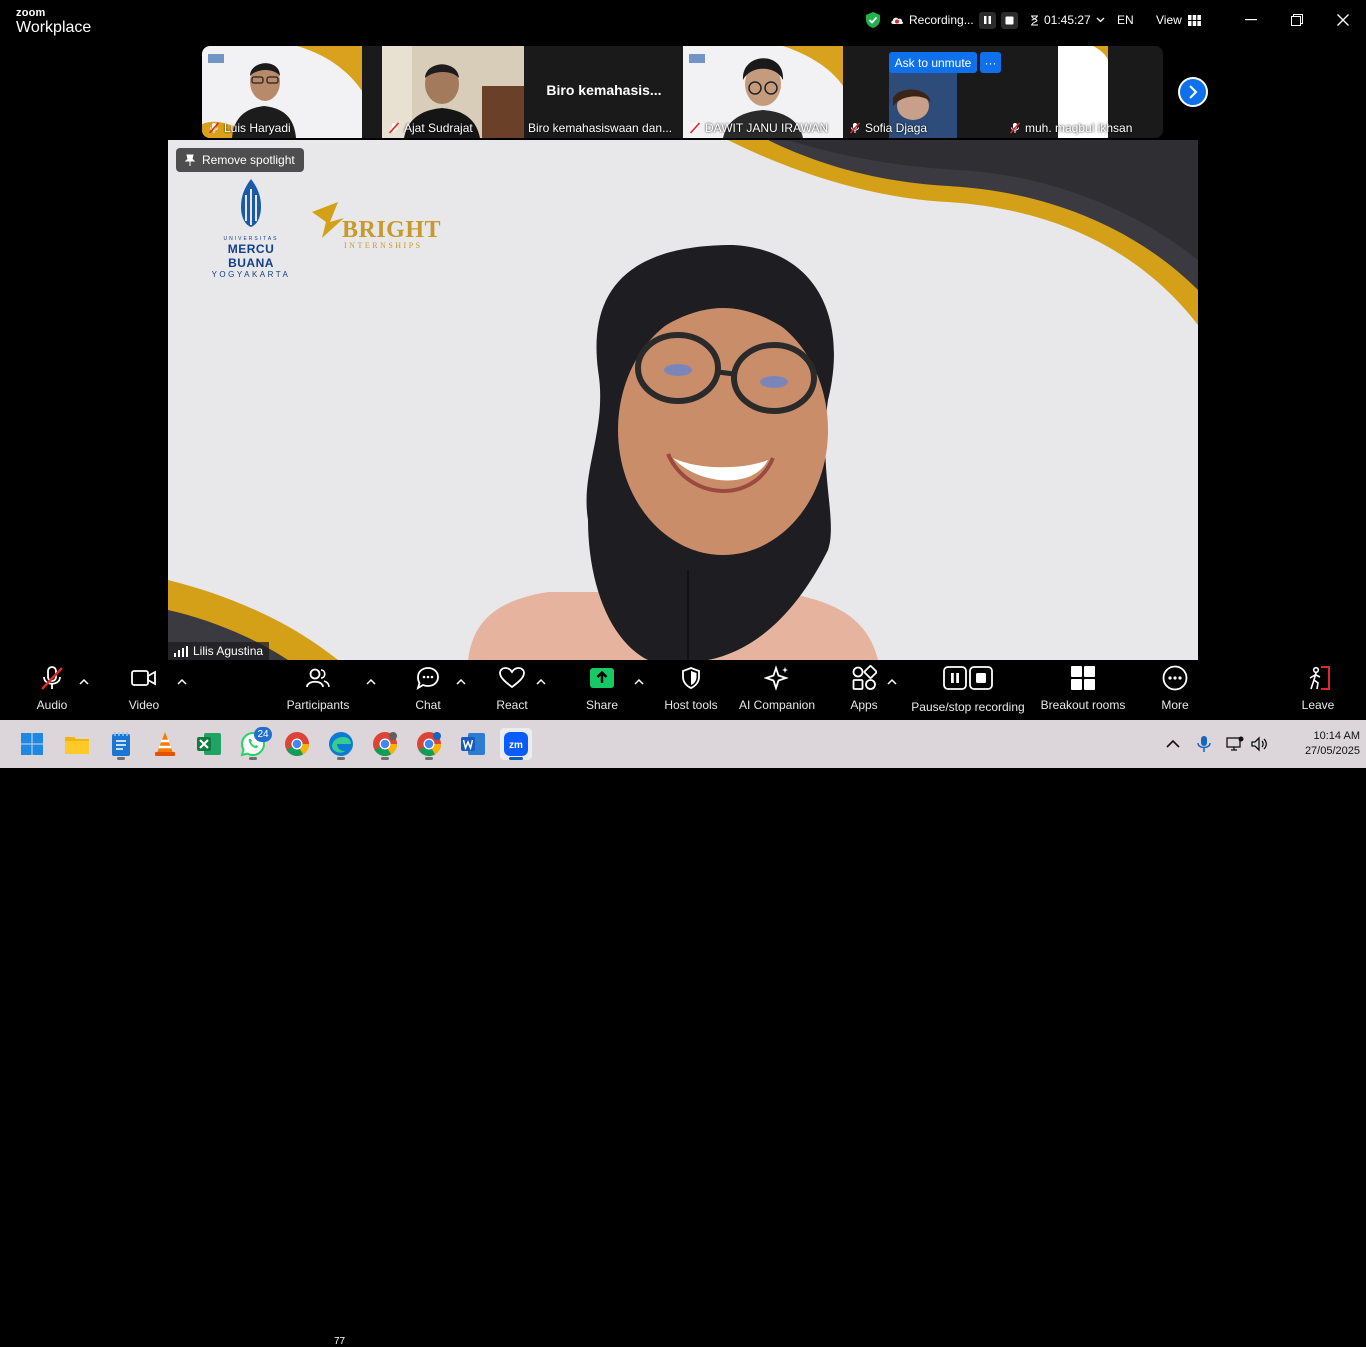 Image resolution: width=1366 pixels, height=1347 pixels. What do you see at coordinates (1204, 744) in the screenshot?
I see `microphone-tray-icon` at bounding box center [1204, 744].